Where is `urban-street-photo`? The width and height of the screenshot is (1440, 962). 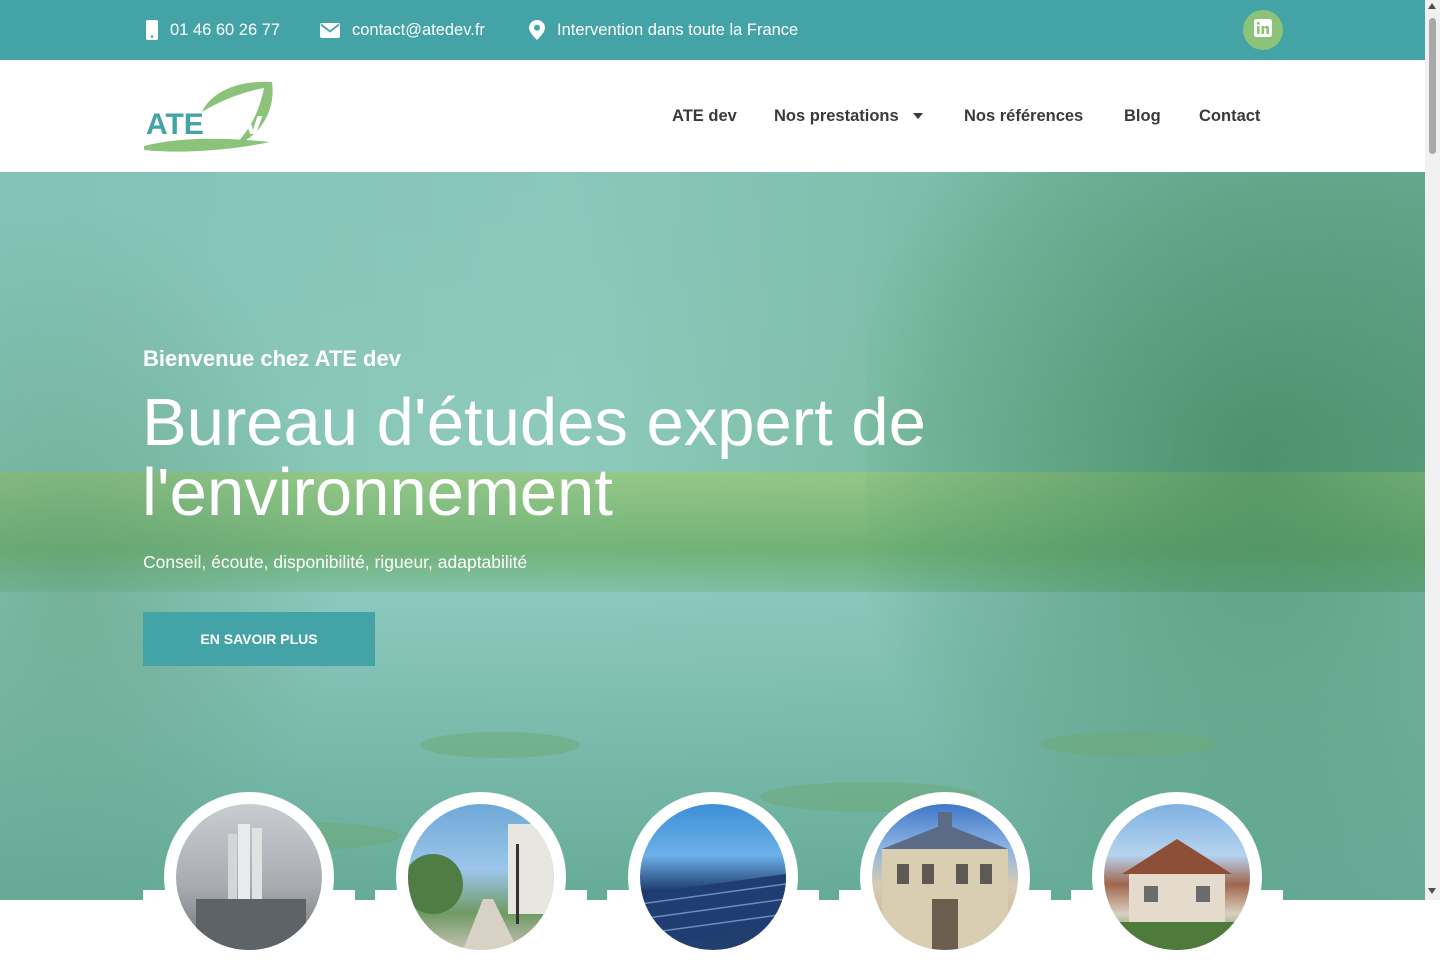 urban-street-photo is located at coordinates (481, 877).